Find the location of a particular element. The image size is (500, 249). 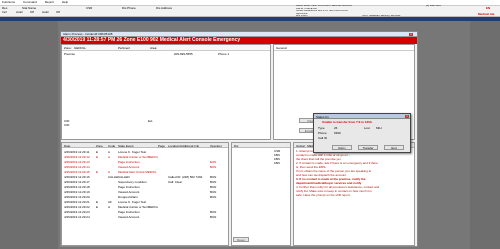

left-panel is located at coordinates (29, 135).